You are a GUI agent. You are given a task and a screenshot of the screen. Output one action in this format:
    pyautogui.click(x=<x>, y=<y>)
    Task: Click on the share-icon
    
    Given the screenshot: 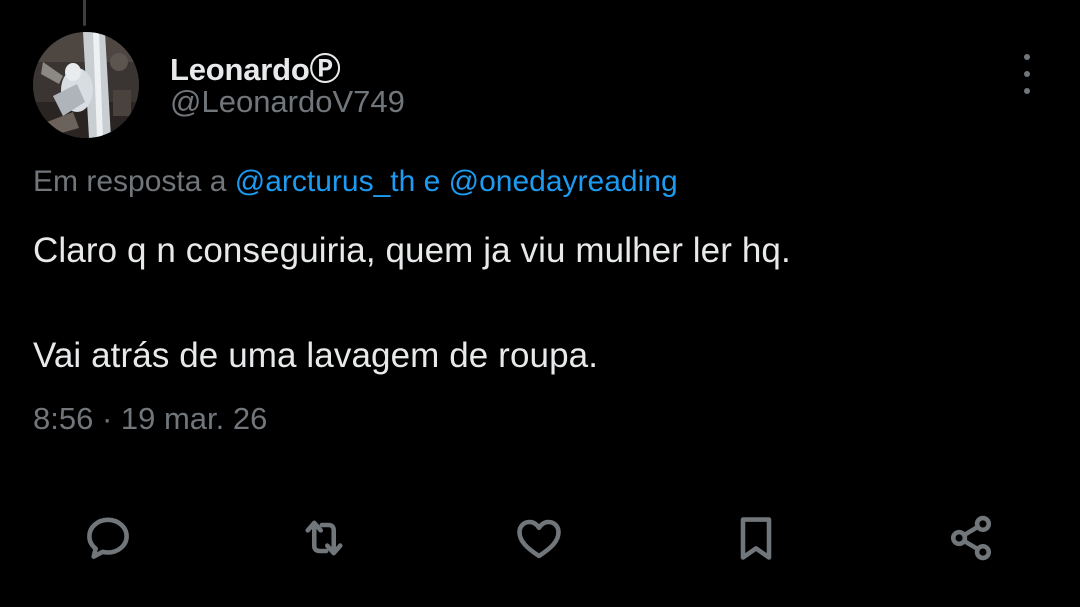 What is the action you would take?
    pyautogui.click(x=971, y=538)
    